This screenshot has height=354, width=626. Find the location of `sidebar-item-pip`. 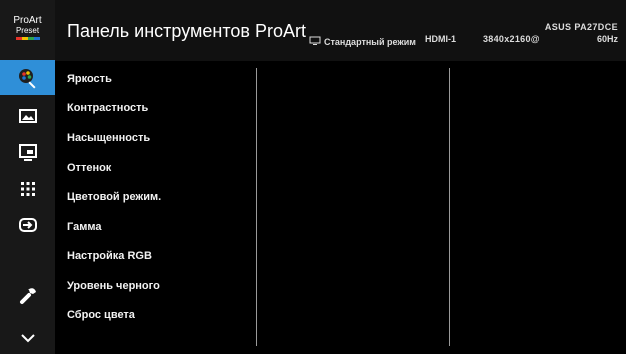

sidebar-item-pip is located at coordinates (27, 151).